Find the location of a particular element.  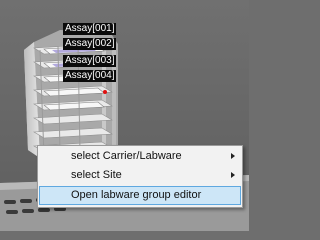

menu-item-select-site: select Site is located at coordinates (140, 175).